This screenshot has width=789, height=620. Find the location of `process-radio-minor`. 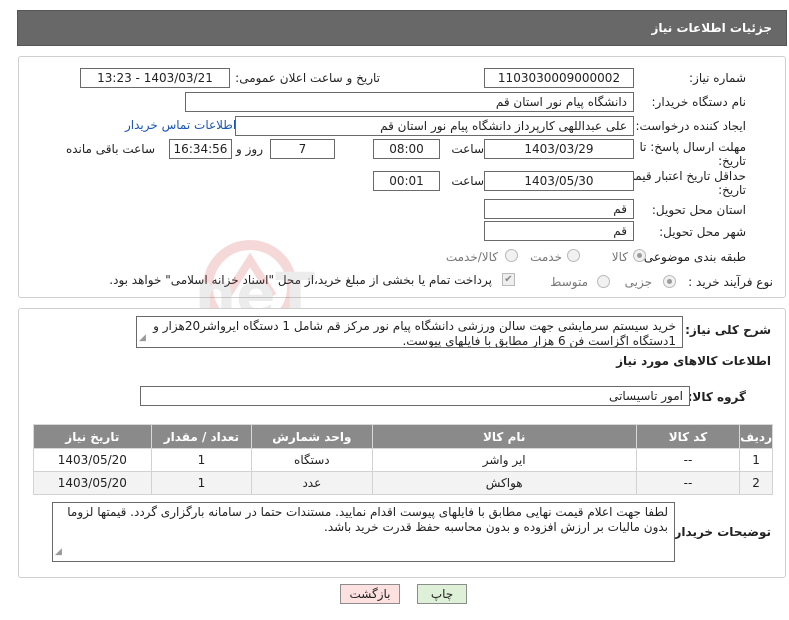

process-radio-minor is located at coordinates (669, 281).